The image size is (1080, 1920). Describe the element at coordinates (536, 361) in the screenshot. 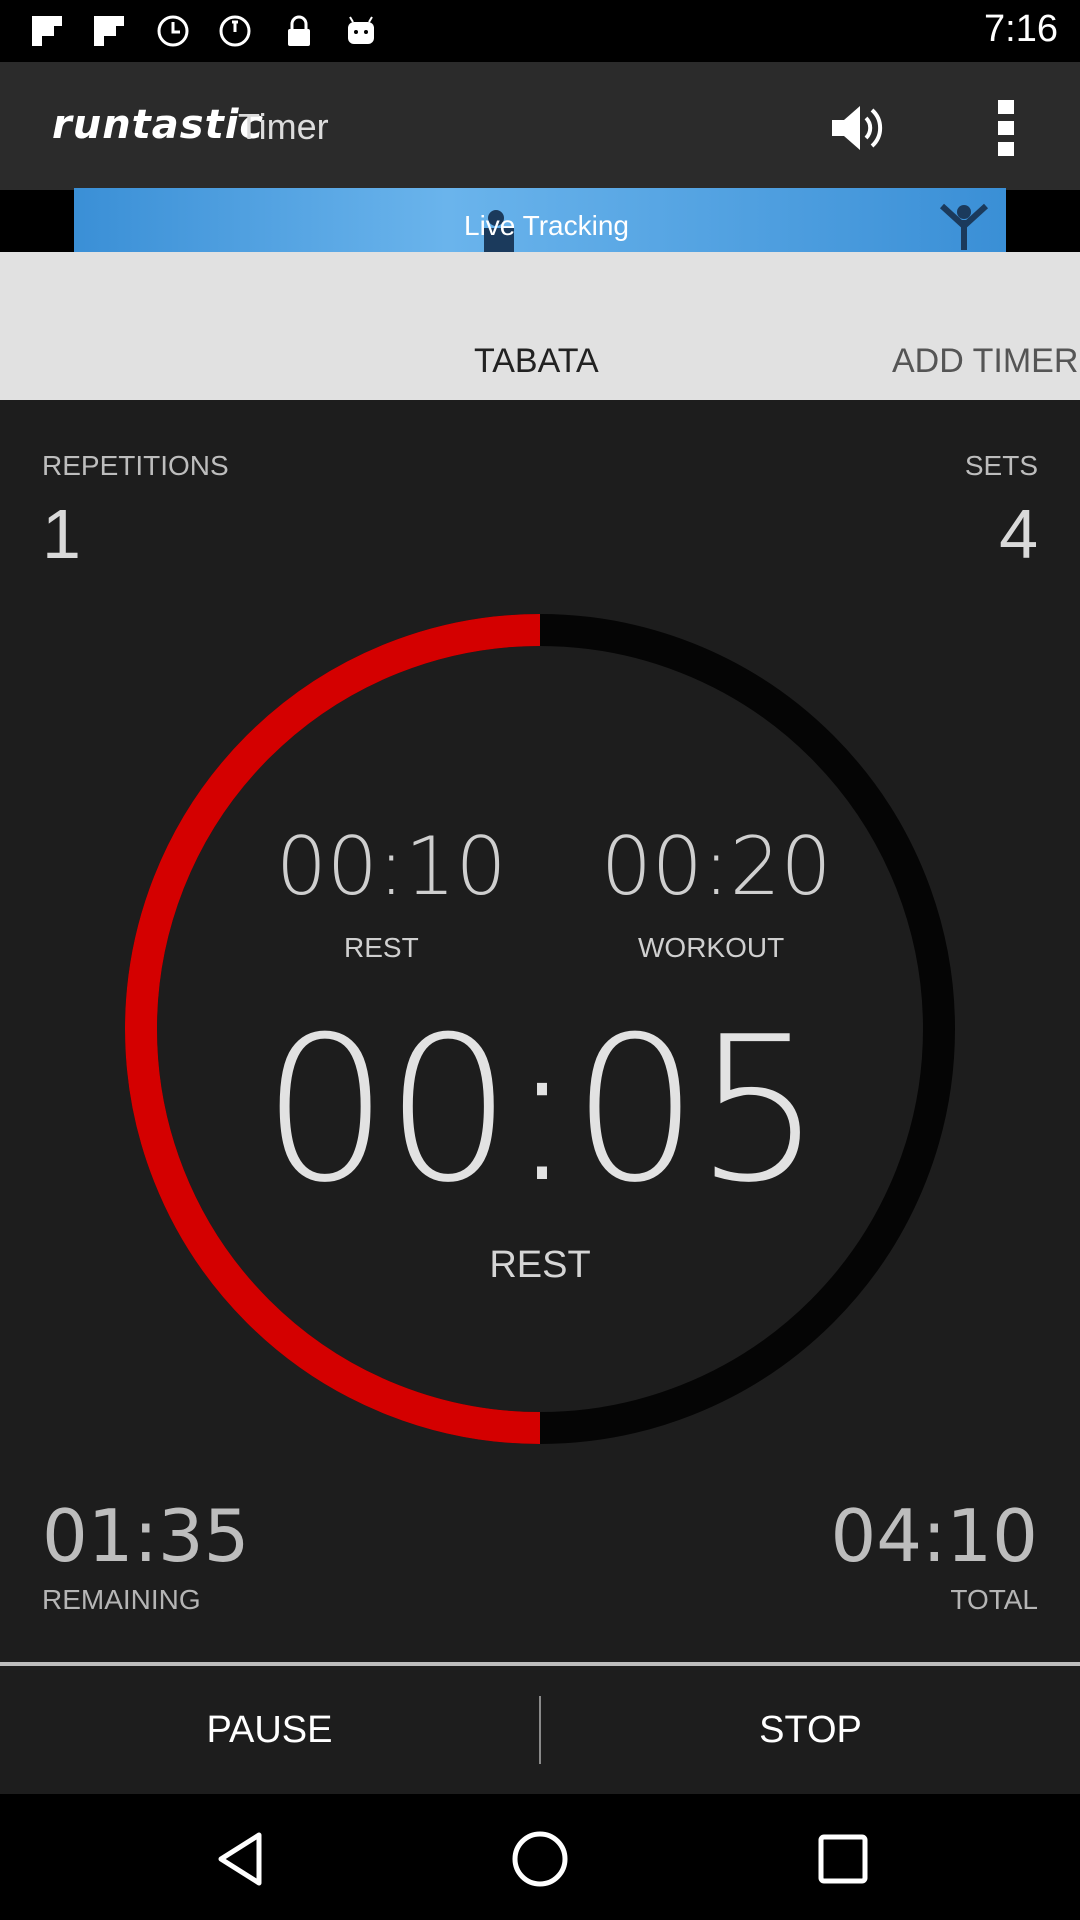

I see `tab-tabata: TABATA` at that location.